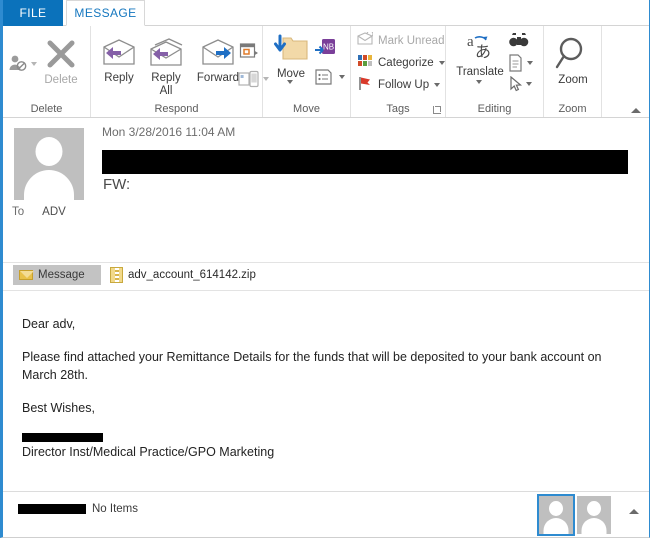 This screenshot has width=650, height=538. What do you see at coordinates (119, 78) in the screenshot?
I see `reply-button-label: Reply` at bounding box center [119, 78].